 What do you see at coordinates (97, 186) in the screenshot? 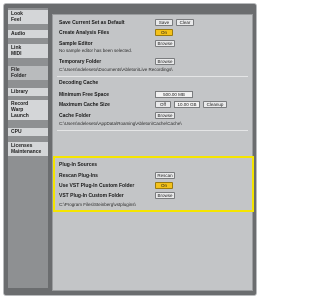
I see `use-vst-folder-label: Use VST Plug-In Custom Folder` at bounding box center [97, 186].